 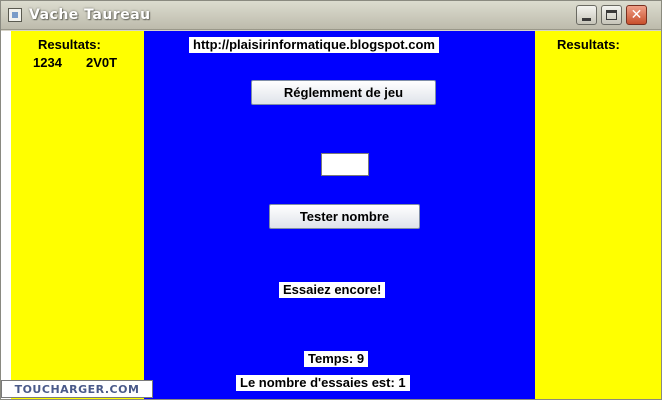 I want to click on minimize-icon, so click(x=586, y=19).